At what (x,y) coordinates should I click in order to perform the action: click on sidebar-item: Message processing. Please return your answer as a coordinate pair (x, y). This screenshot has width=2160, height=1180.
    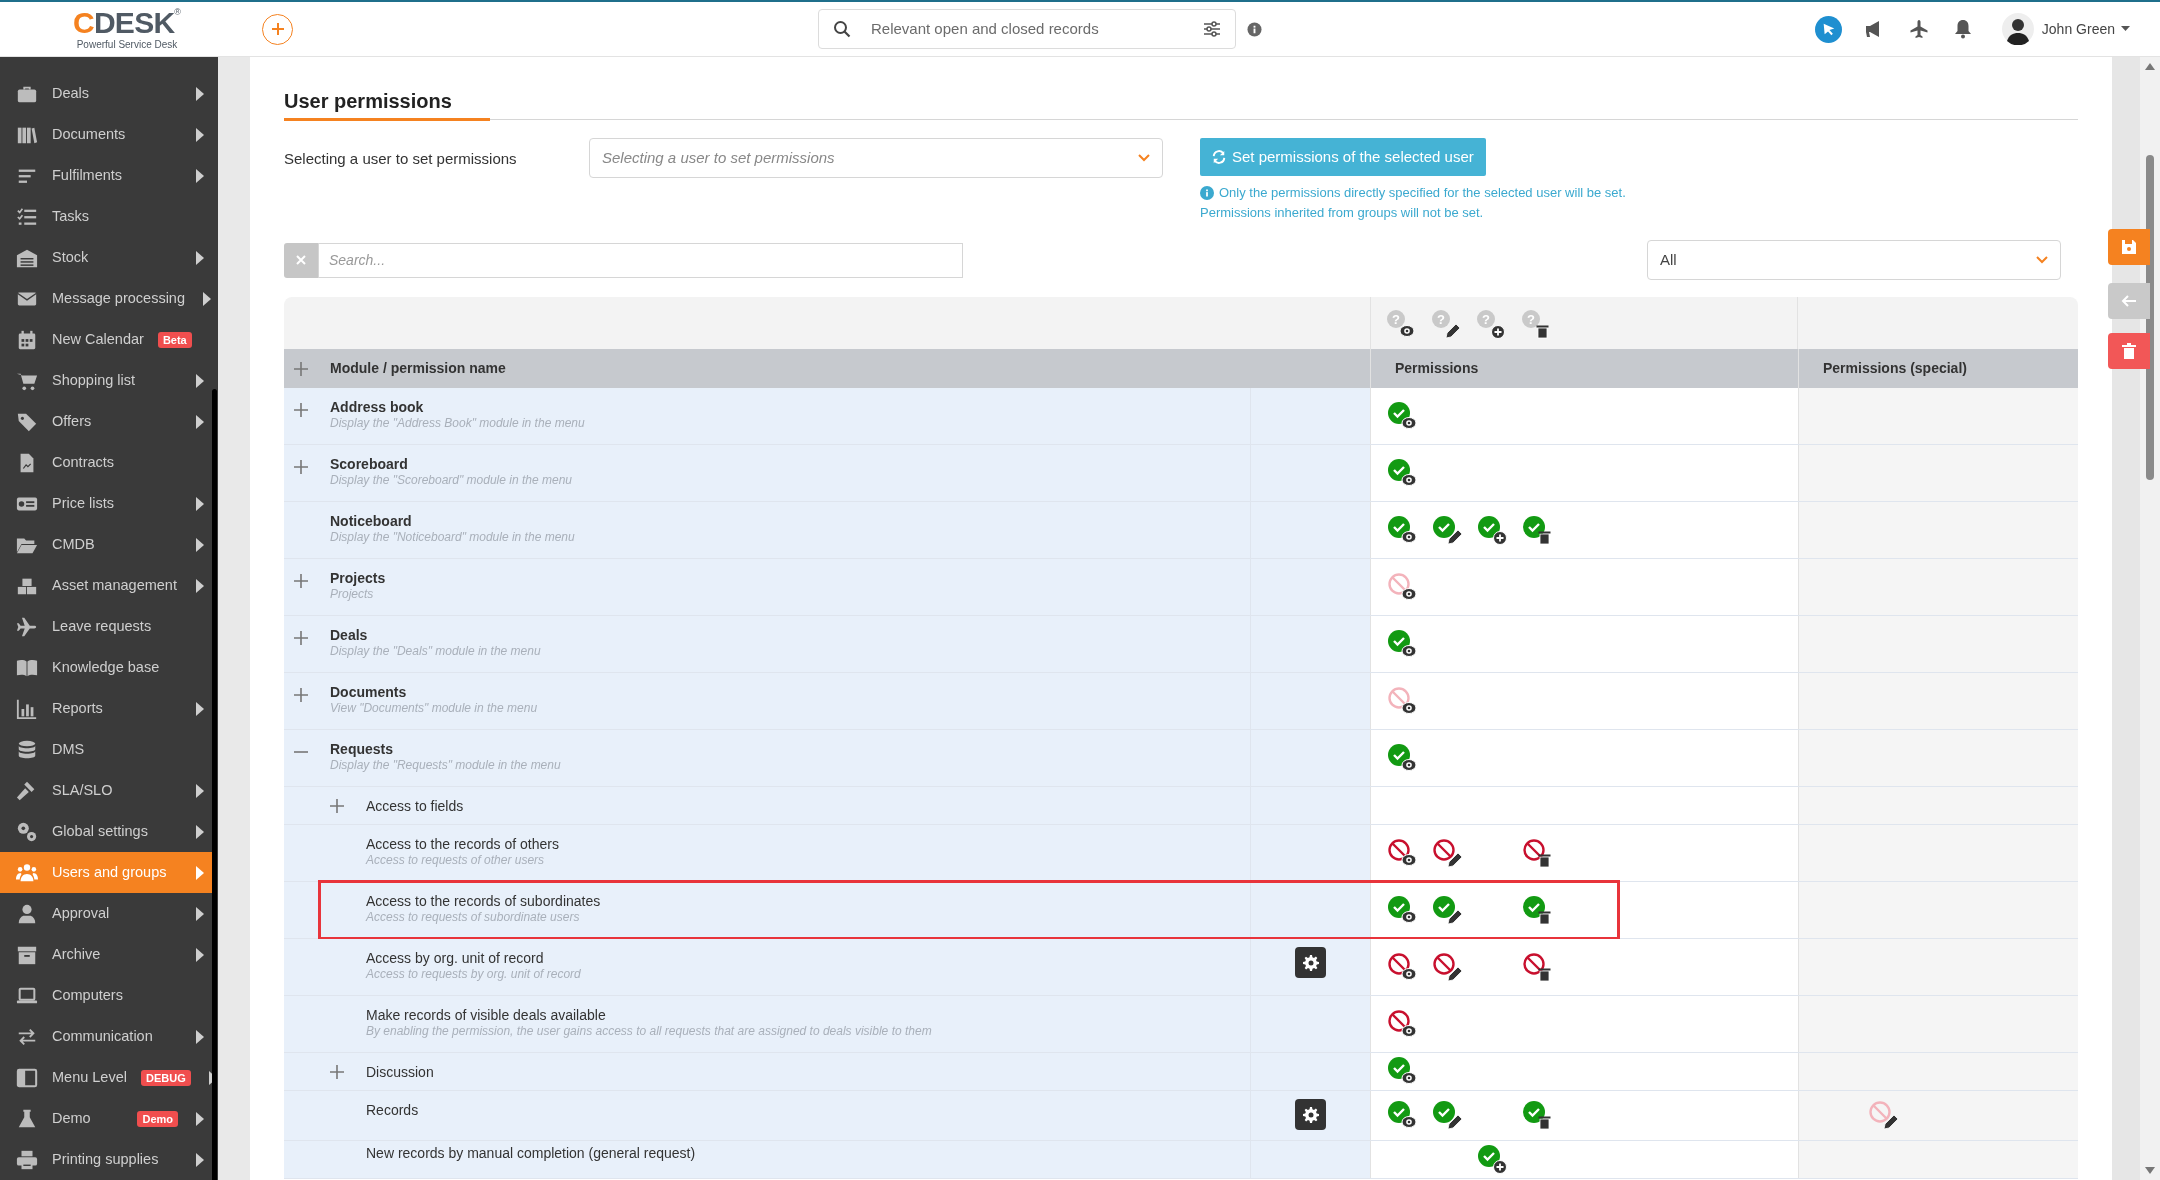
    Looking at the image, I should click on (106, 298).